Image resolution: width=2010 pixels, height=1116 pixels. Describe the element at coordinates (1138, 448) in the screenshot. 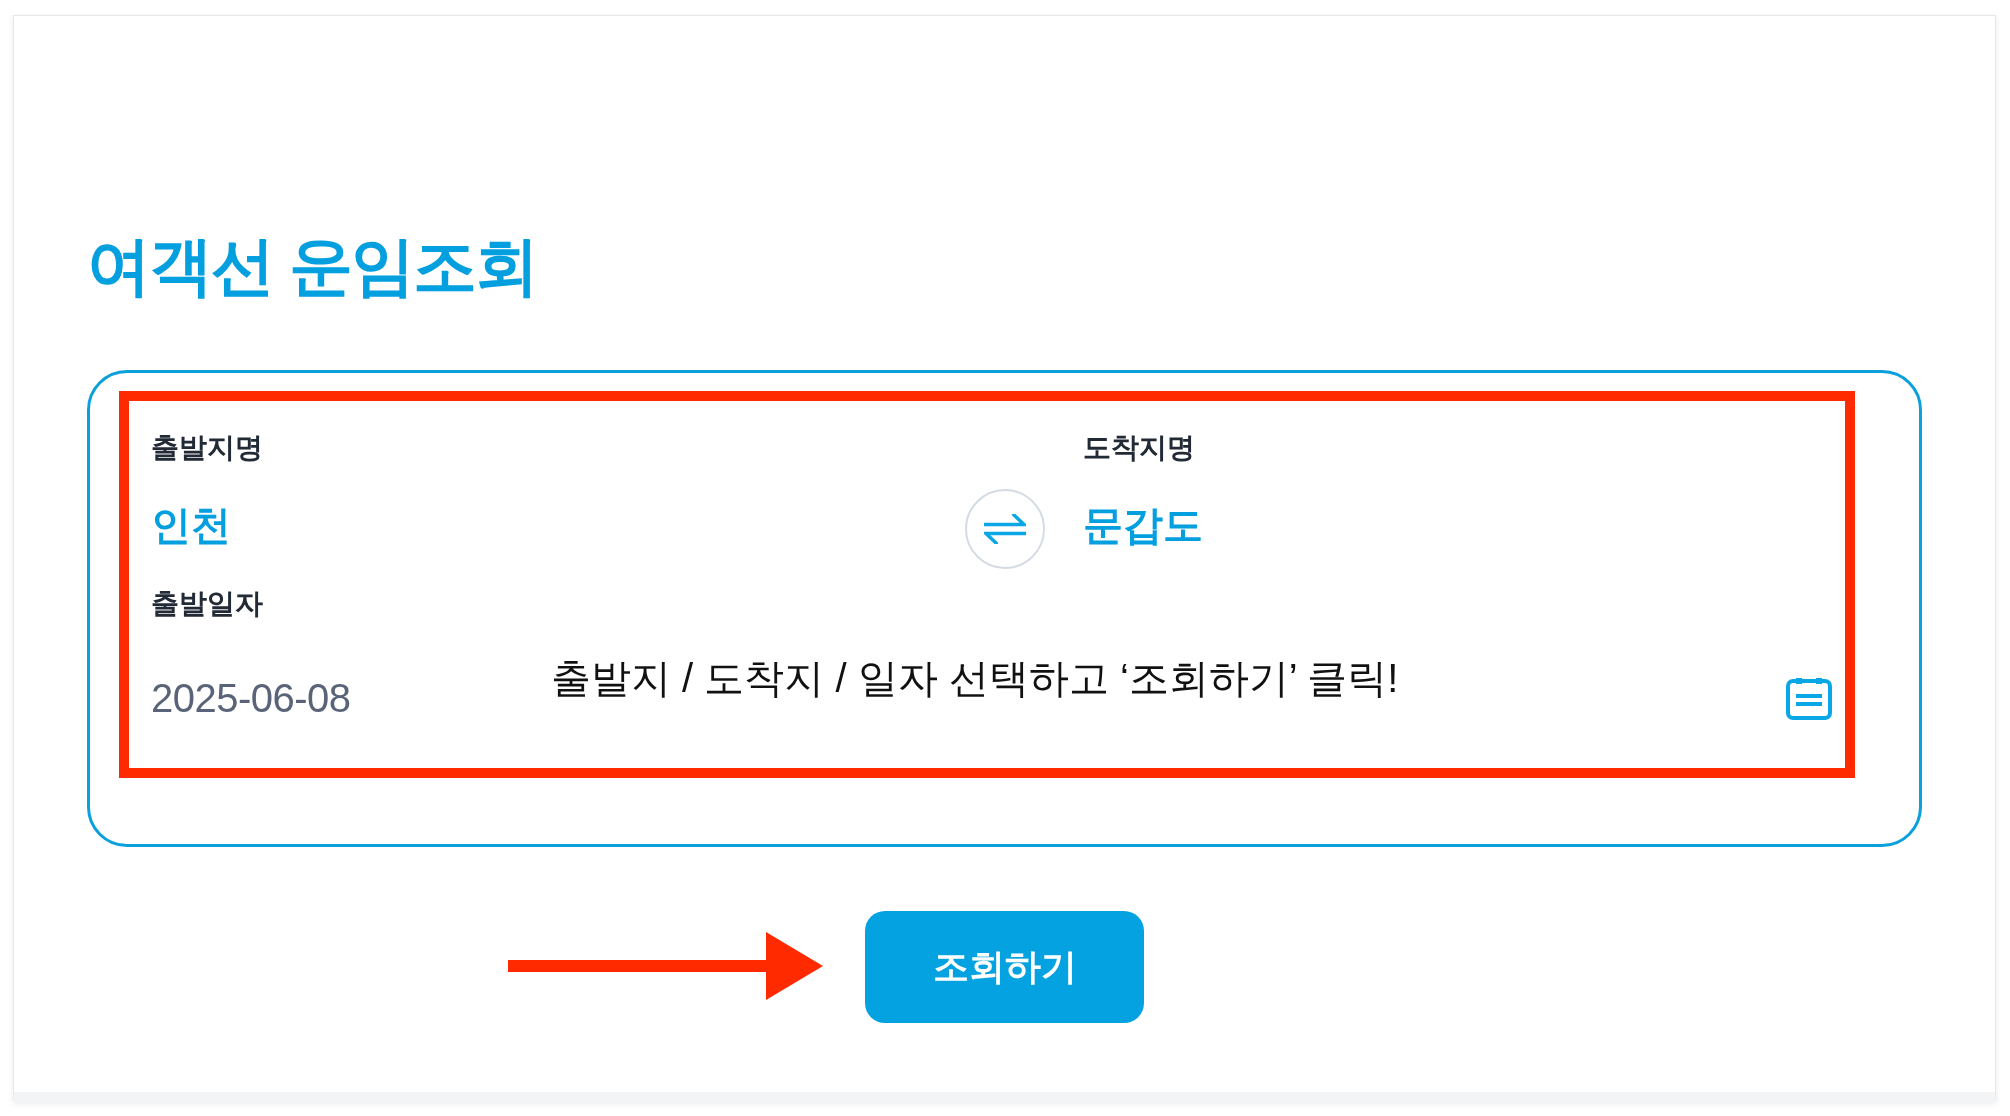

I see `arrival-label: 도착지명` at that location.